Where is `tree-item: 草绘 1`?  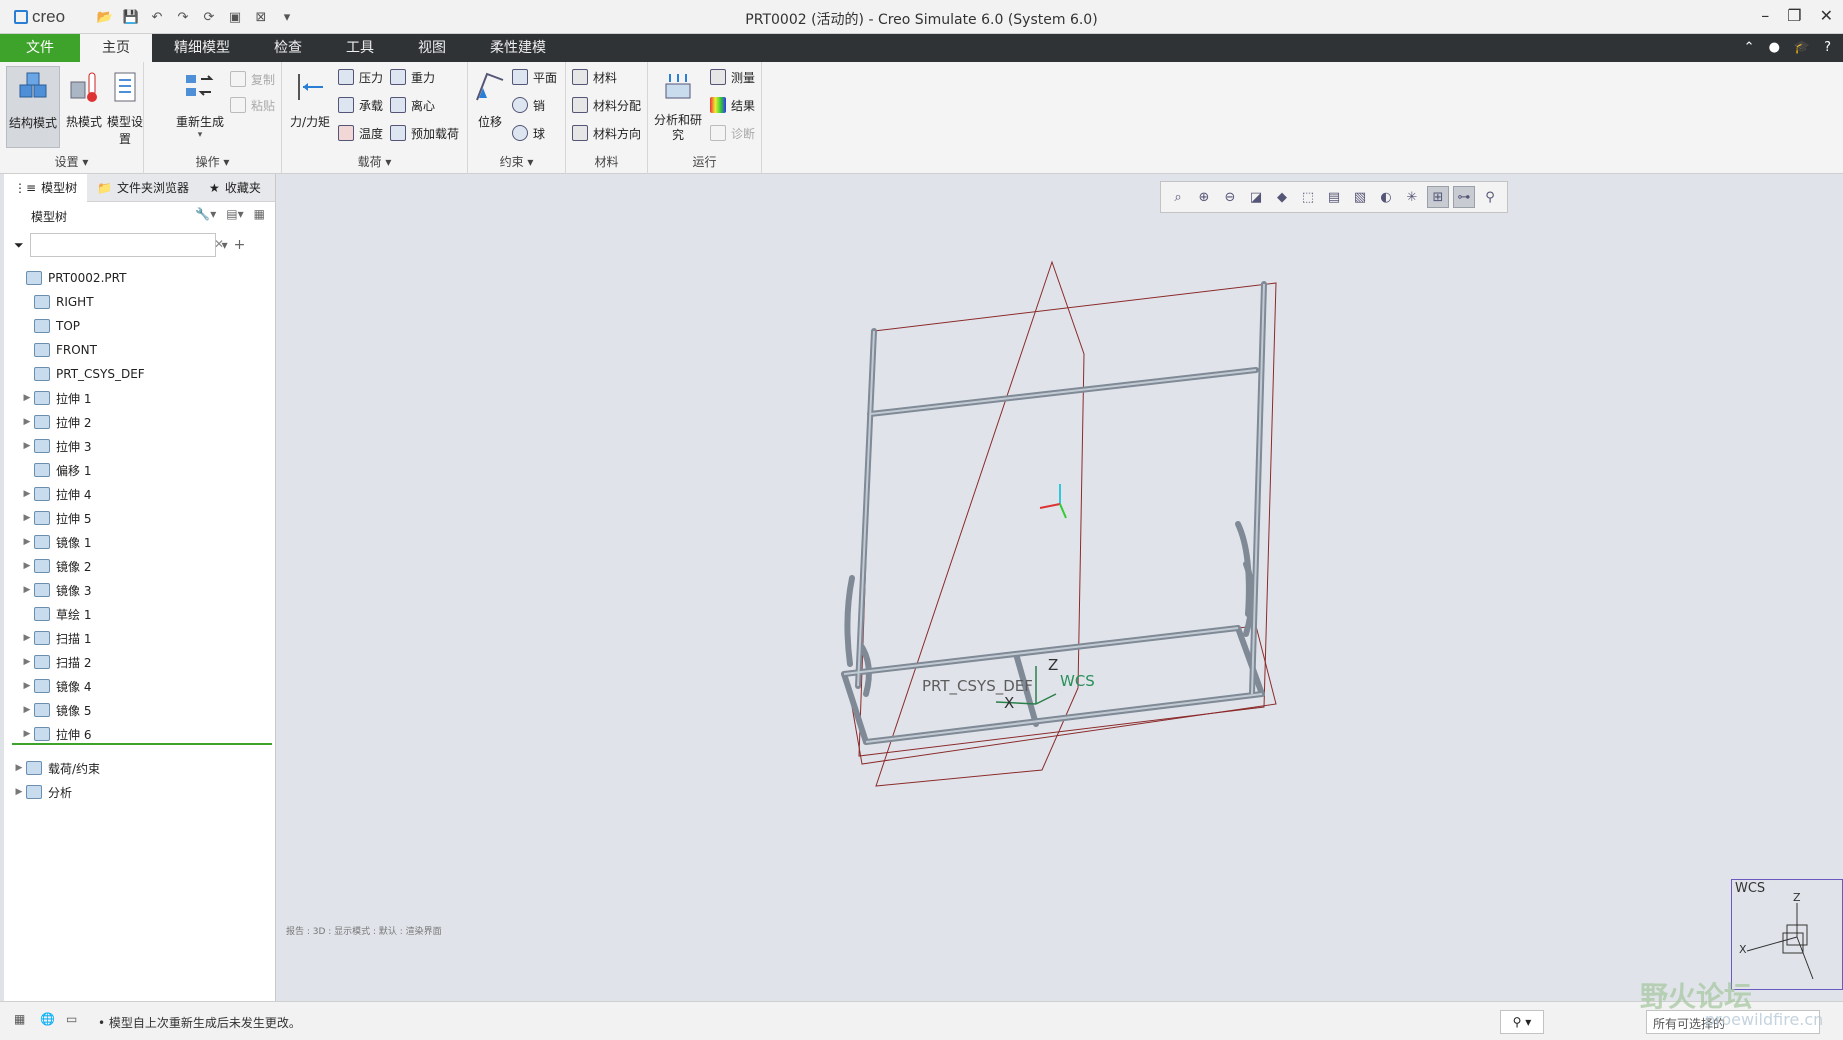 tree-item: 草绘 1 is located at coordinates (139, 614).